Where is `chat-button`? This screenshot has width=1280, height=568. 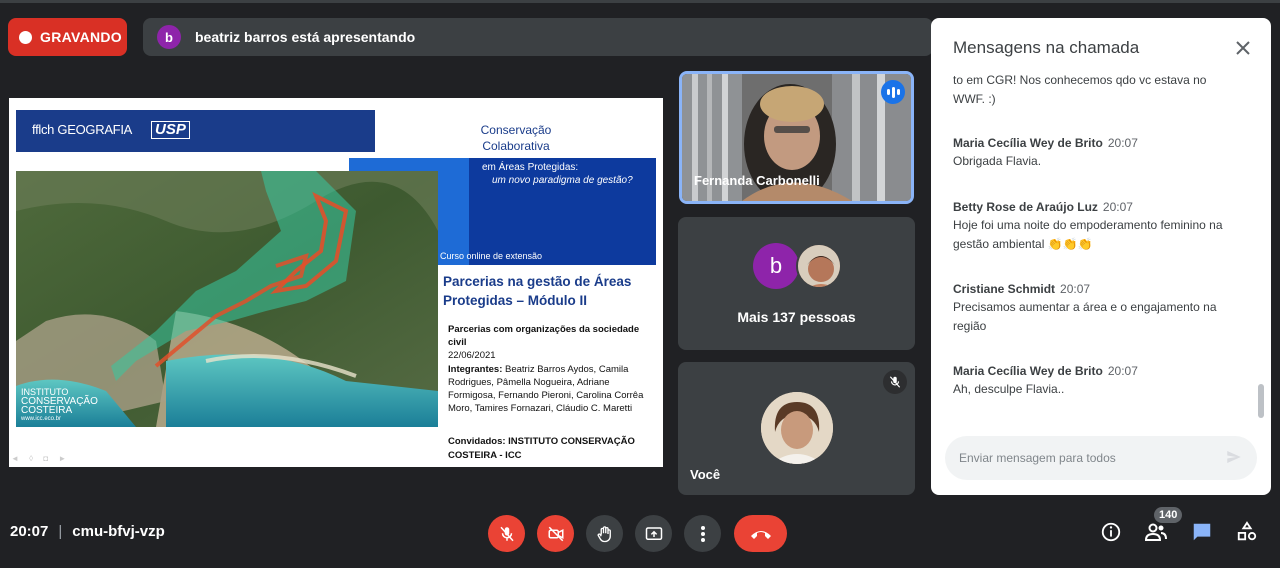
chat-button is located at coordinates (1202, 532).